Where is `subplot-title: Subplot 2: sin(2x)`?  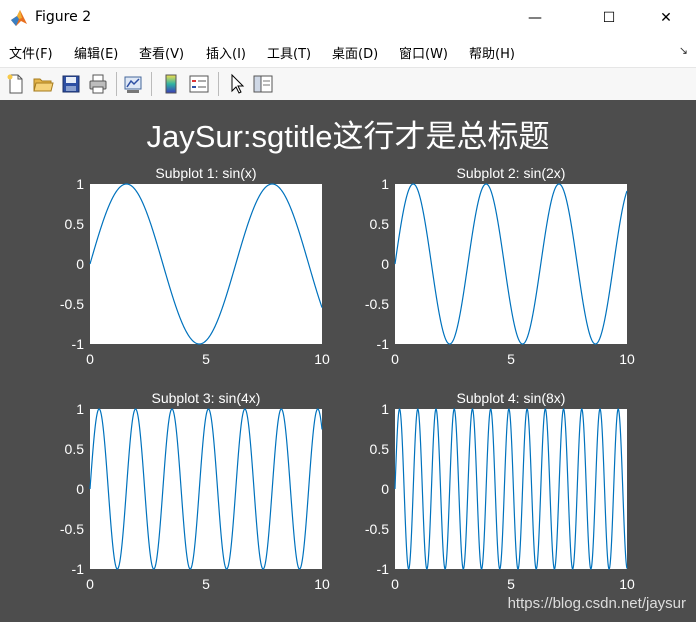 subplot-title: Subplot 2: sin(2x) is located at coordinates (511, 173).